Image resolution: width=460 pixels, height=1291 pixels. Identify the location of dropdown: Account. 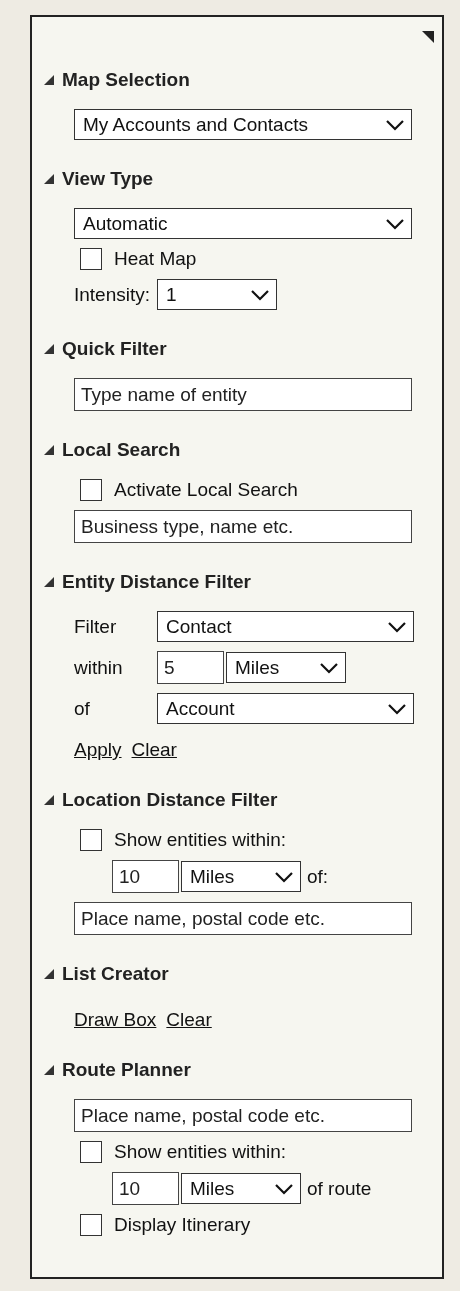
(285, 708).